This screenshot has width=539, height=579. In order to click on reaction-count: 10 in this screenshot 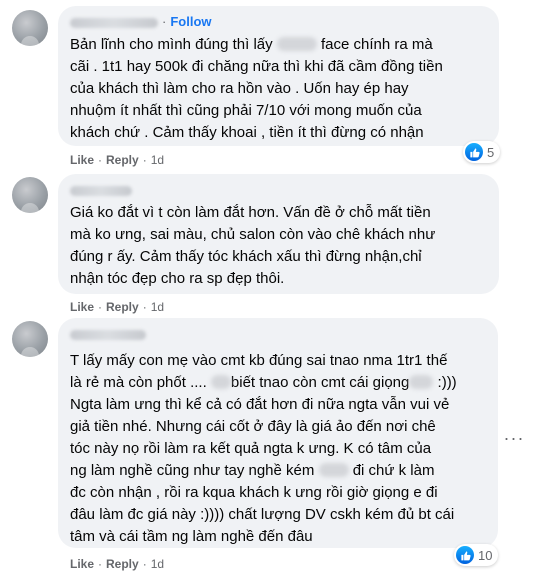, I will do `click(485, 555)`.